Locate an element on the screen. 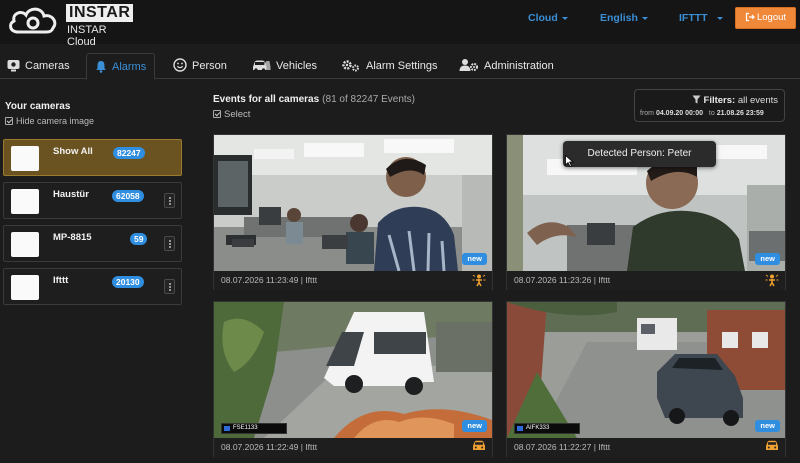  tab-alarms: Alarms is located at coordinates (121, 66).